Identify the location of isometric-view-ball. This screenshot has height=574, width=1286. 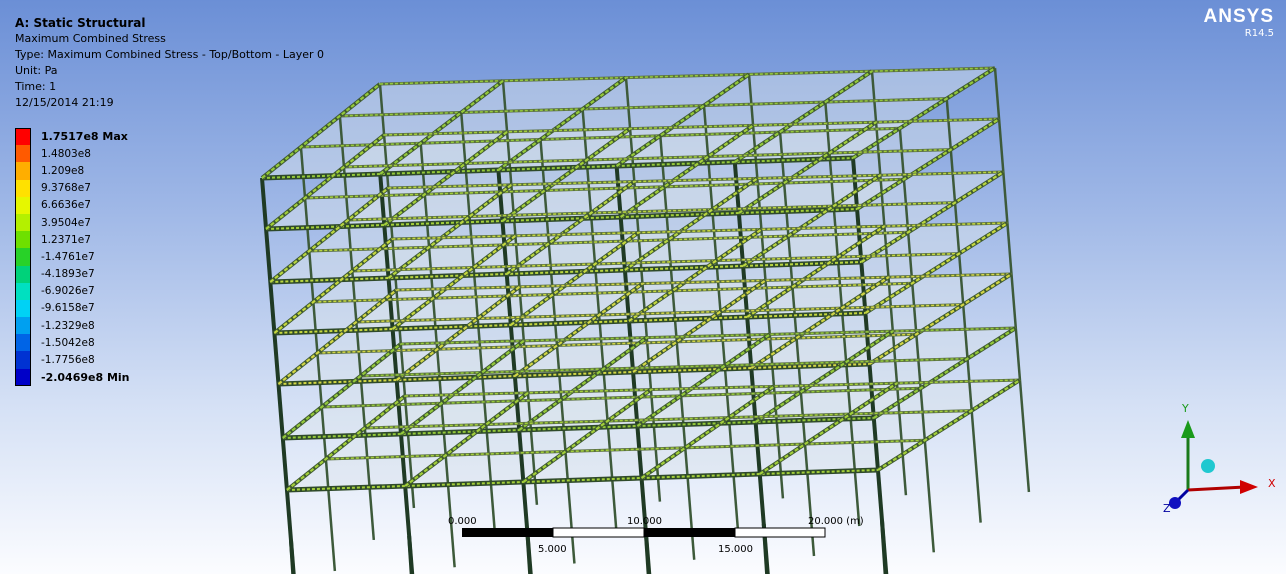
(1208, 466).